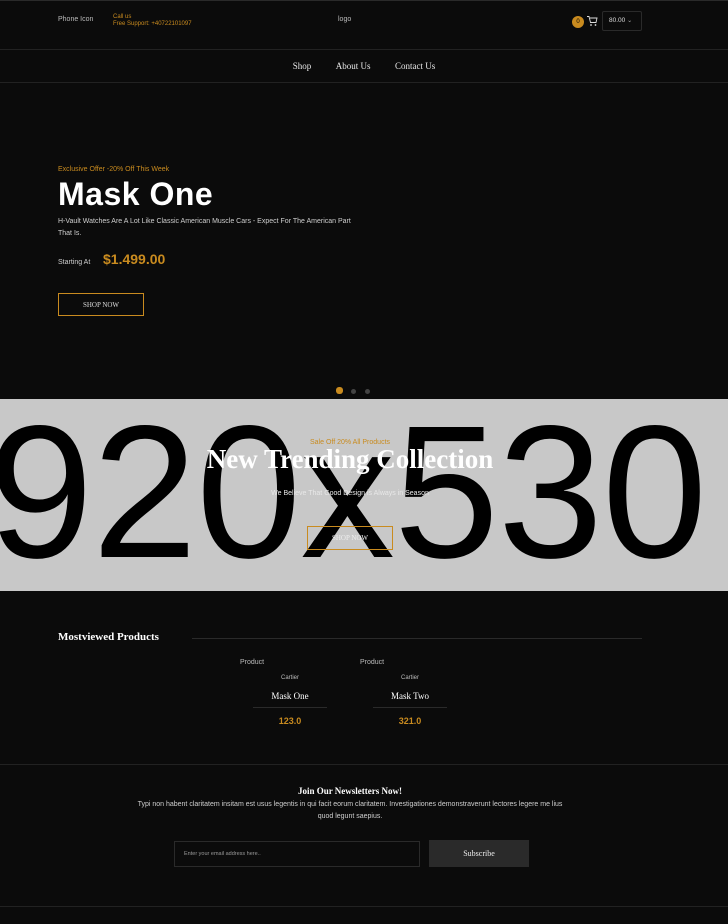  What do you see at coordinates (479, 853) in the screenshot?
I see `subscribe-button: Subscribe` at bounding box center [479, 853].